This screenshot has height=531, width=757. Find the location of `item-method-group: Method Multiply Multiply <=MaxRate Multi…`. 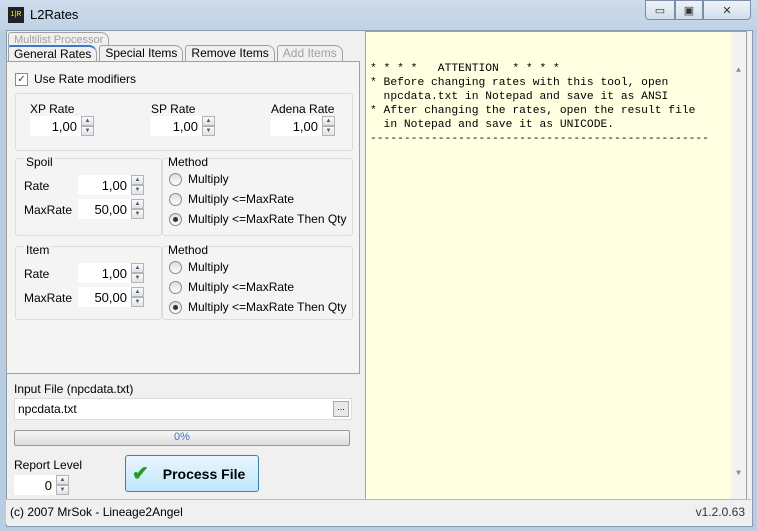

item-method-group: Method Multiply Multiply <=MaxRate Multi… is located at coordinates (257, 281).